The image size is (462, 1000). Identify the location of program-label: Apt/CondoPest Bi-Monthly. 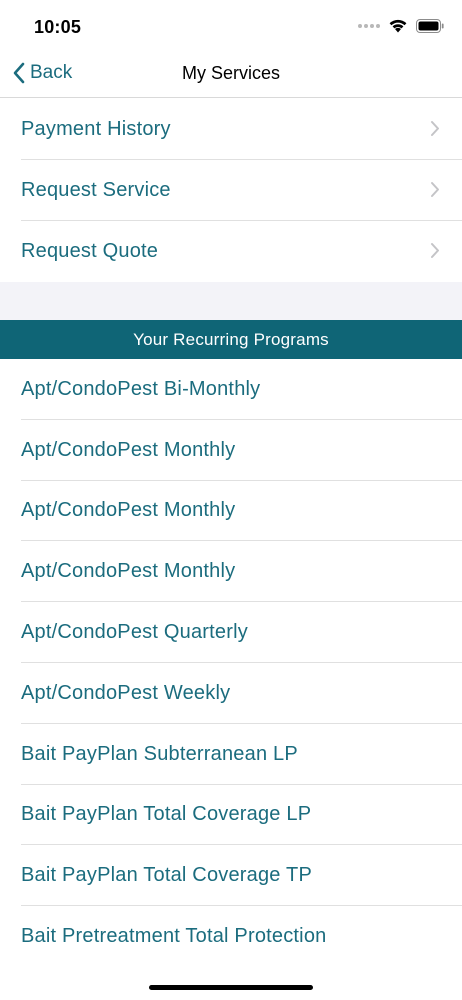
(141, 388).